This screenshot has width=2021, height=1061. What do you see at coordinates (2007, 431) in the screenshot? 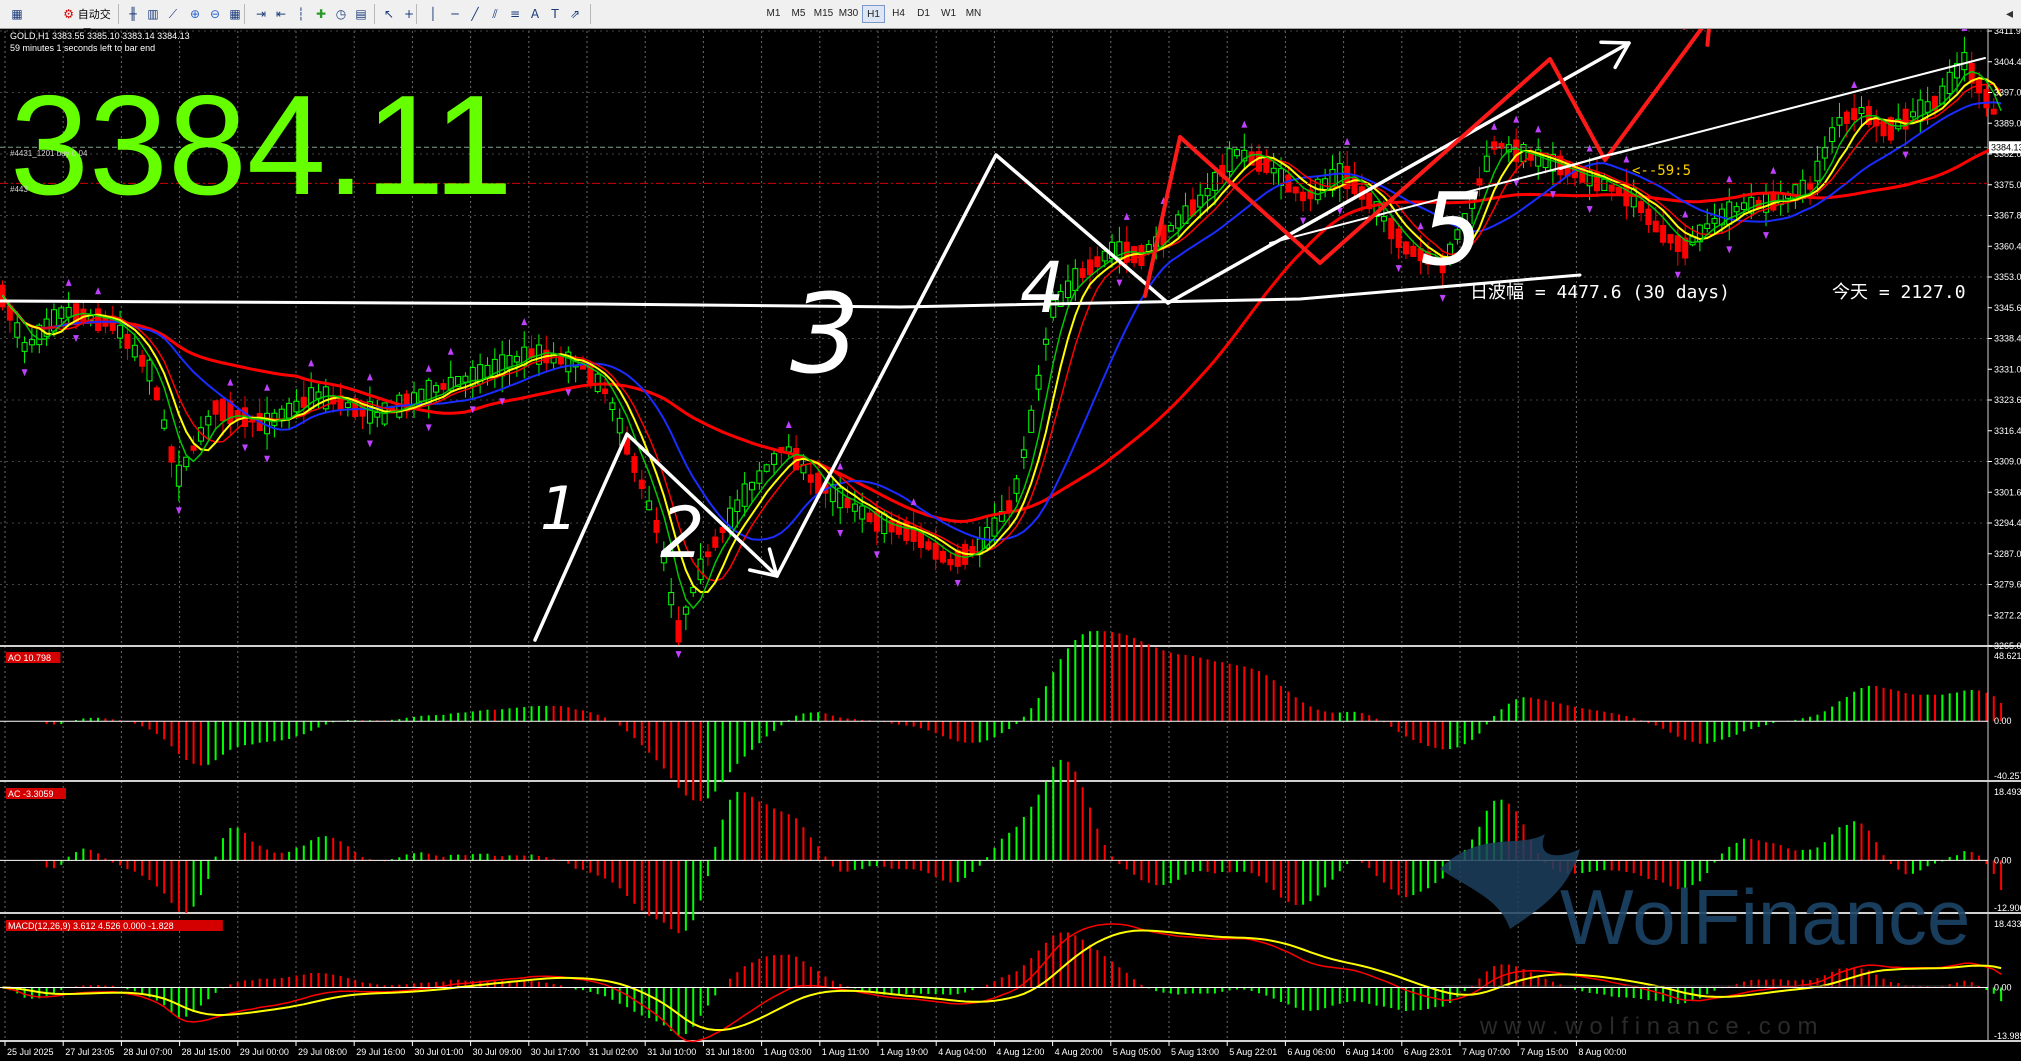
I see `price-axis-label: 3316.40` at bounding box center [2007, 431].